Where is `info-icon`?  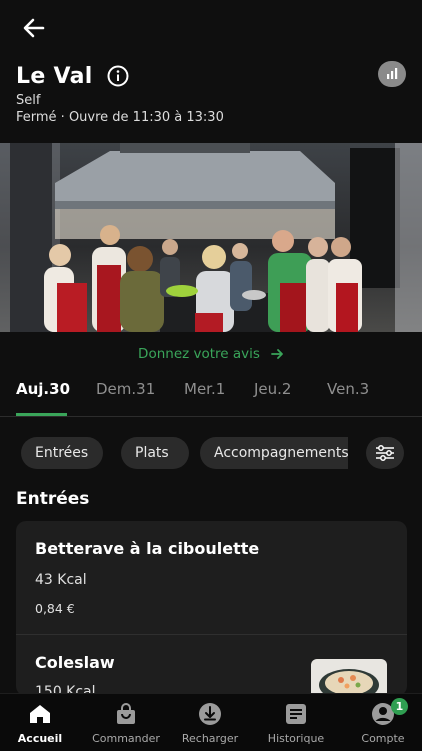 info-icon is located at coordinates (118, 76).